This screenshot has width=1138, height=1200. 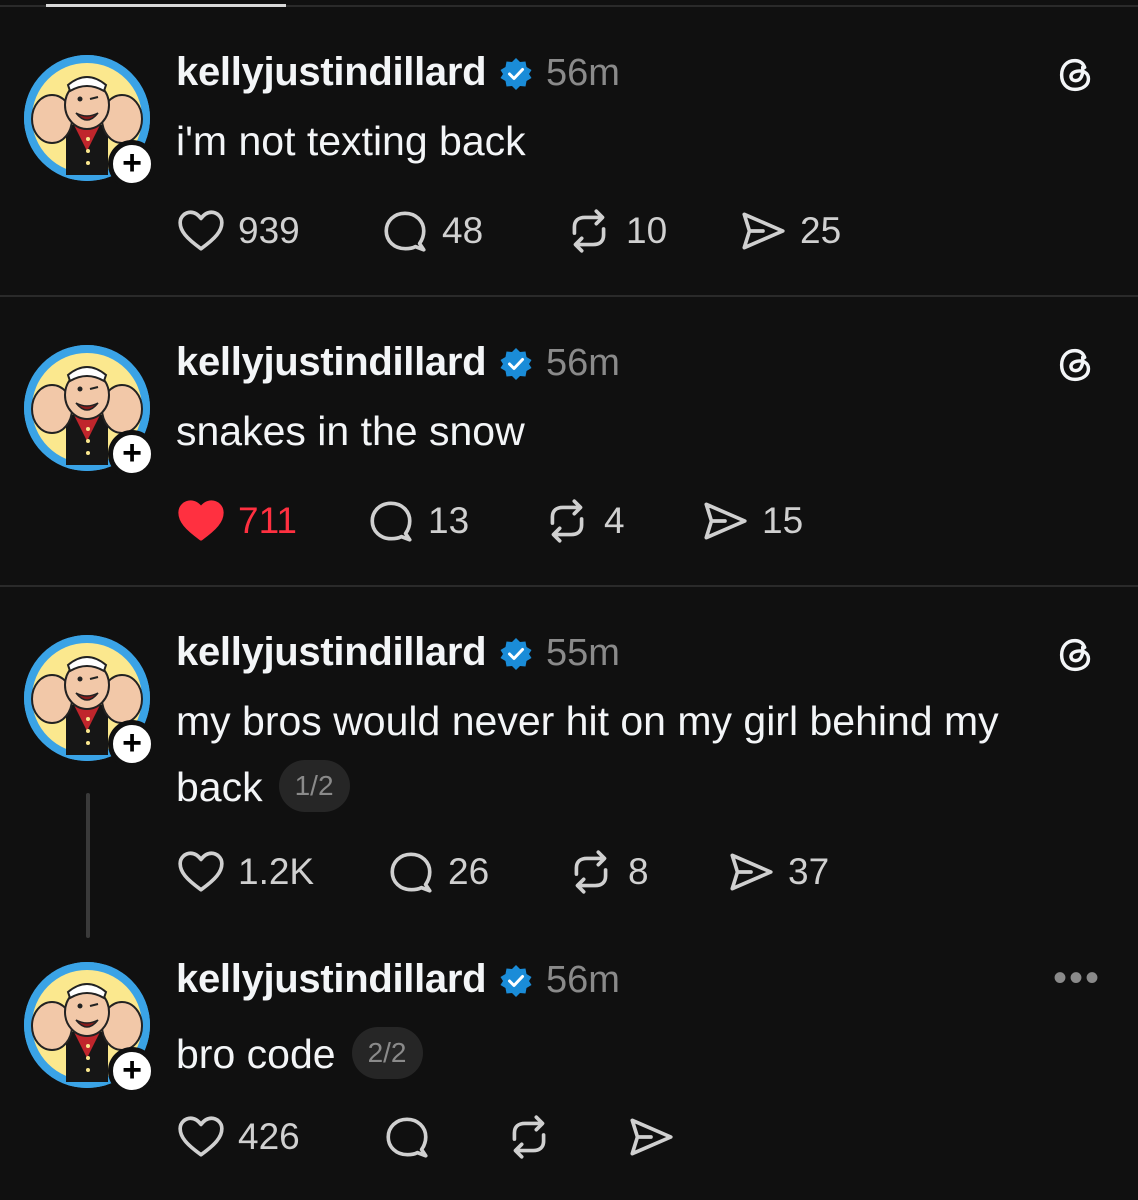 I want to click on more-options-icon: •••, so click(x=1077, y=978).